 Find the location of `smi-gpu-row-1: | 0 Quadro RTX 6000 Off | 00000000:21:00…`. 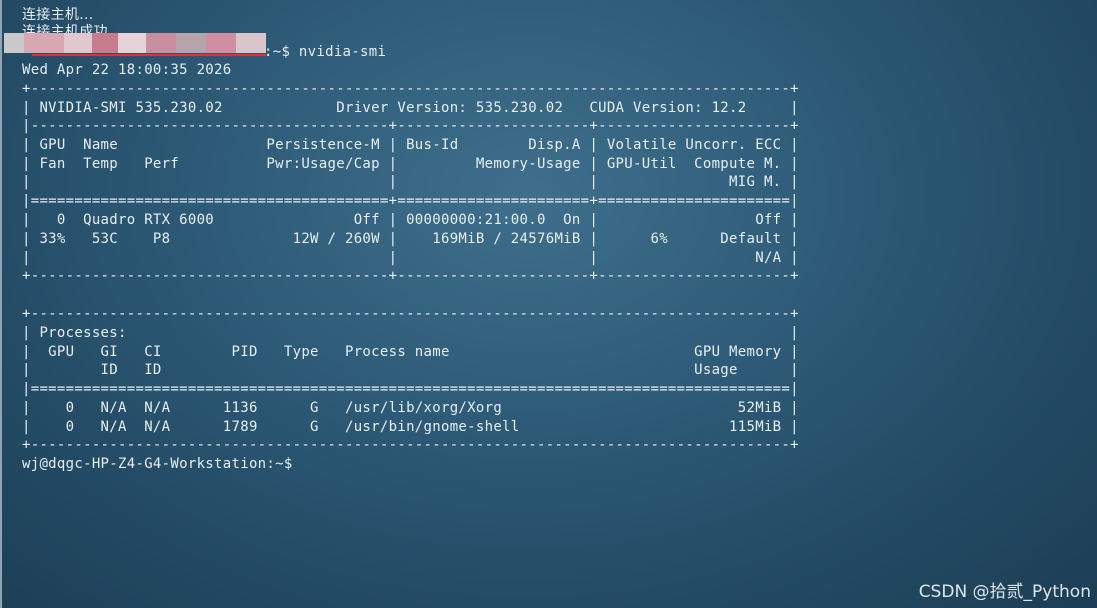

smi-gpu-row-1: | 0 Quadro RTX 6000 Off | 00000000:21:00… is located at coordinates (410, 220).